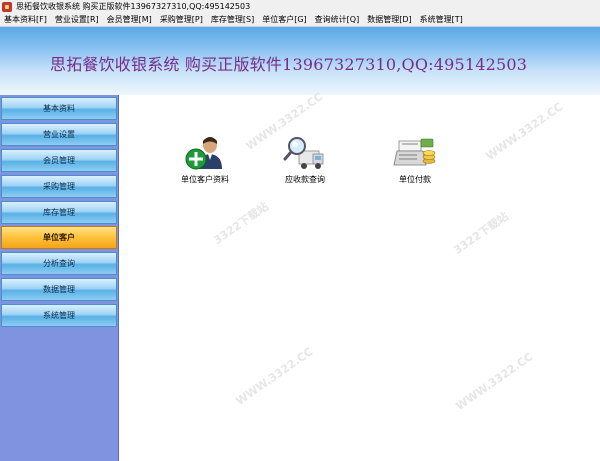 This screenshot has height=461, width=600. Describe the element at coordinates (77, 19) in the screenshot. I see `menu-business-settings: 营业设置[R]` at that location.